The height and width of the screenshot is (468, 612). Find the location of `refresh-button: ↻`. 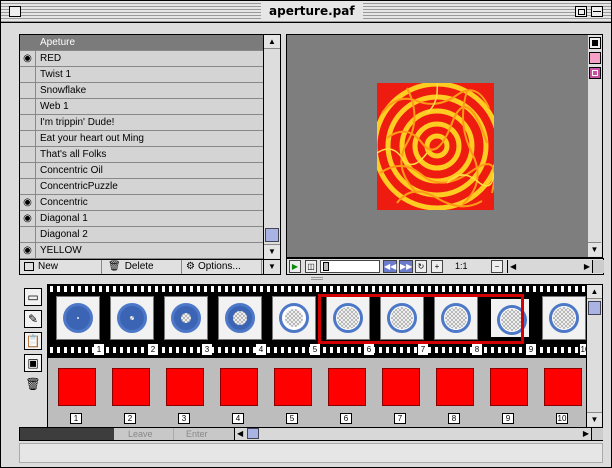

refresh-button: ↻ is located at coordinates (421, 266).